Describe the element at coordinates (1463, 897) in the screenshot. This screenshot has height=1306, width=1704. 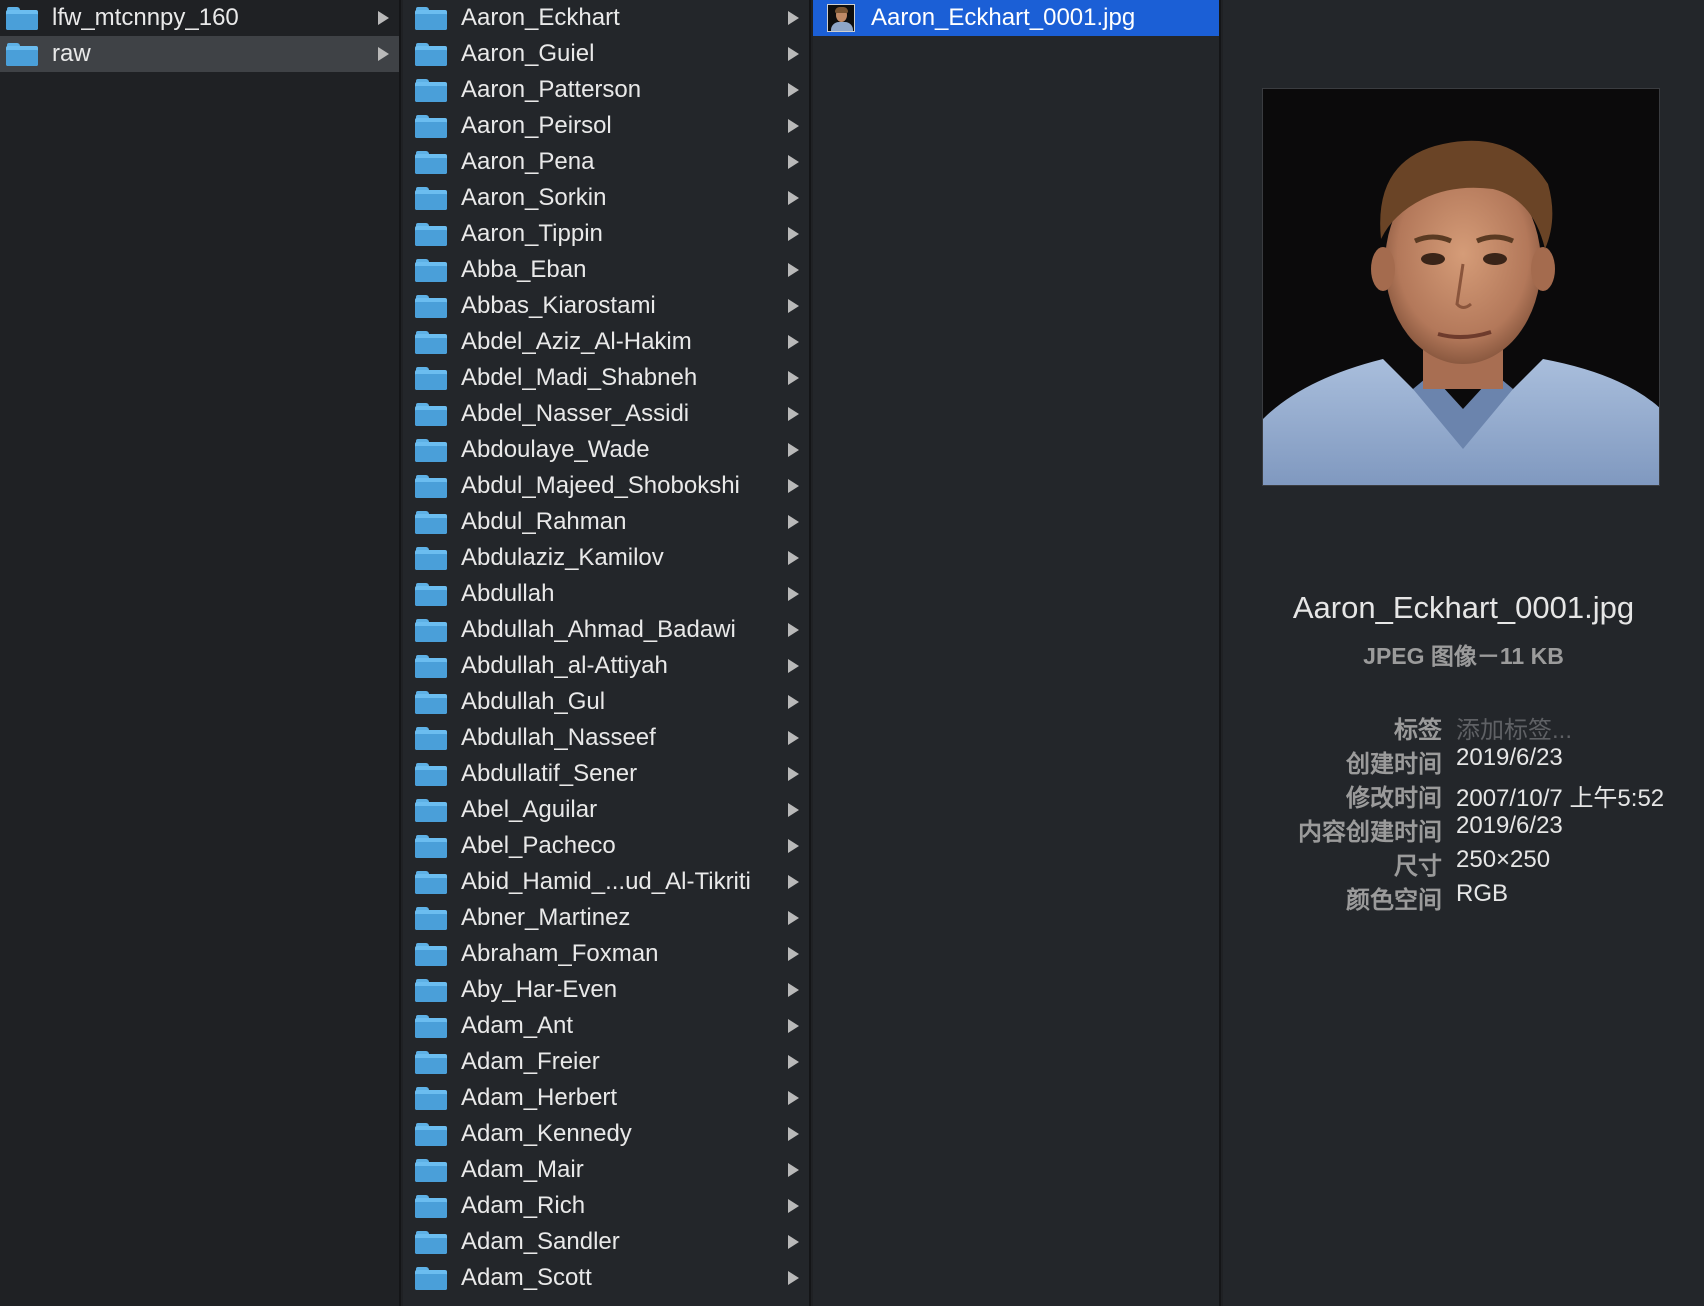
I see `info-row: 颜色空间 RGB` at that location.